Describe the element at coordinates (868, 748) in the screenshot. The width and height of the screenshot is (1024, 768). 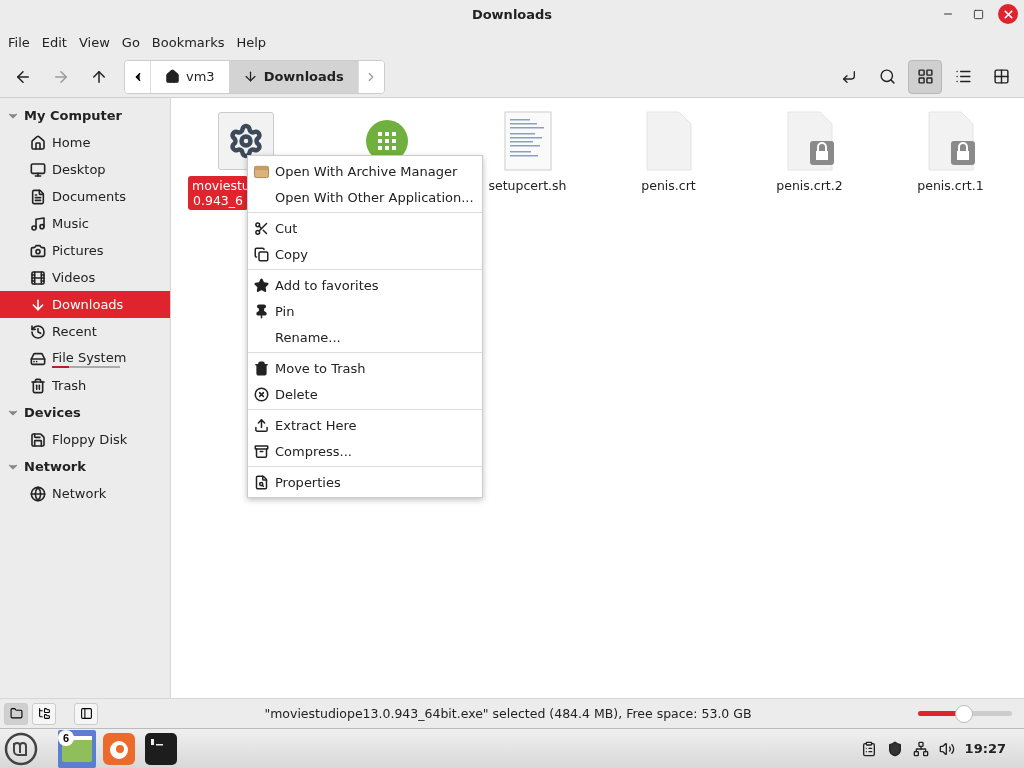
I see `clipboard-icon` at that location.